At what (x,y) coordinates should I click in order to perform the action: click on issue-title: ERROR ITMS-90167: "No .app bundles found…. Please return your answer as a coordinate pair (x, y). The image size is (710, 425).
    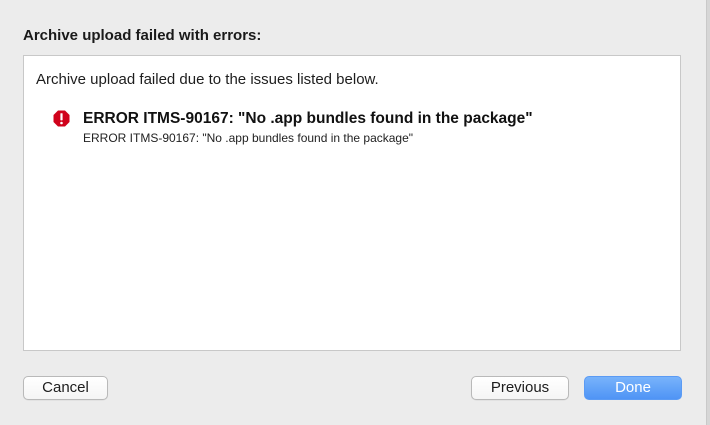
    Looking at the image, I should click on (308, 118).